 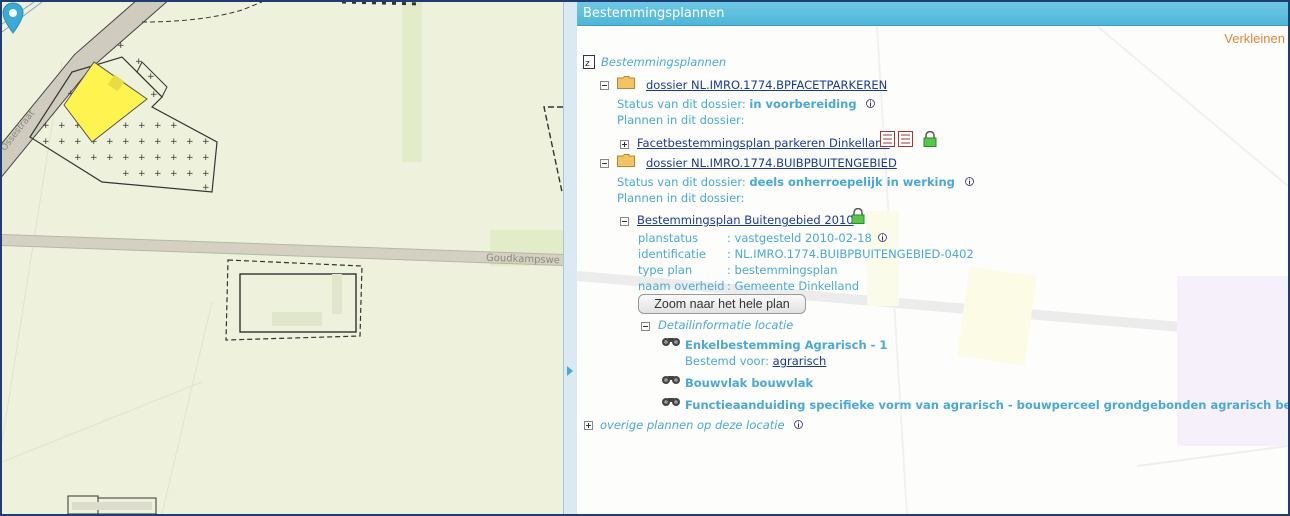 I want to click on document-icon: z, so click(x=589, y=62).